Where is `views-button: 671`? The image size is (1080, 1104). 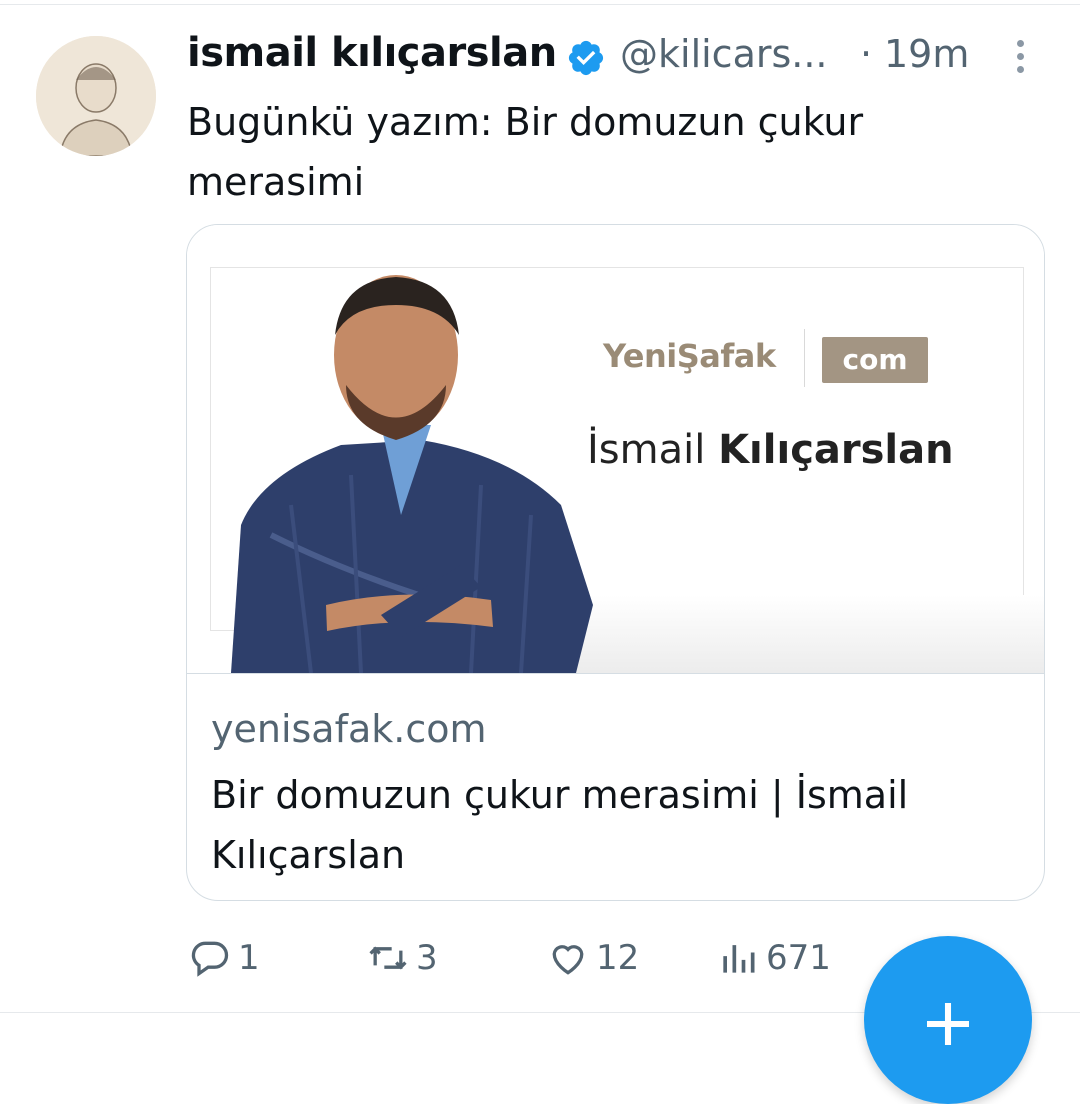
views-button: 671 is located at coordinates (773, 958).